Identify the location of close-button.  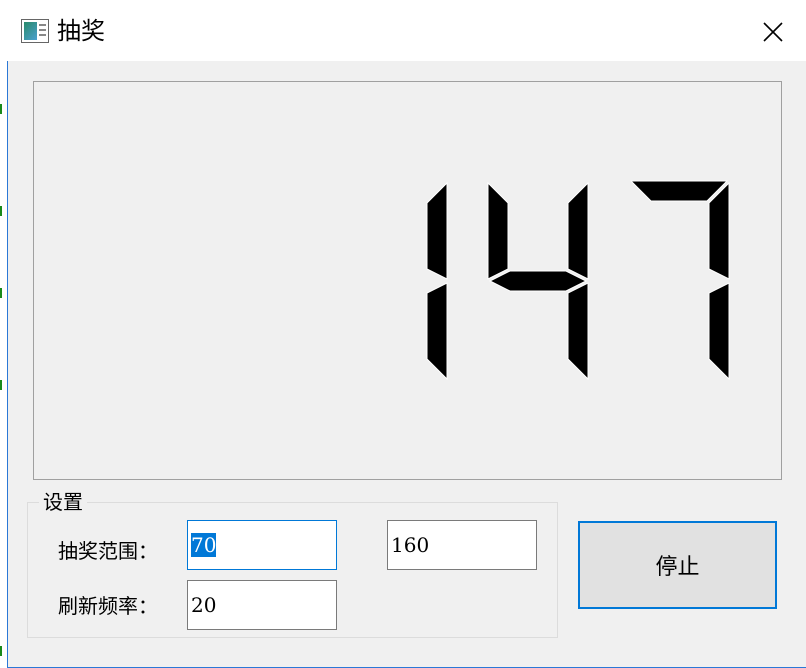
(773, 32).